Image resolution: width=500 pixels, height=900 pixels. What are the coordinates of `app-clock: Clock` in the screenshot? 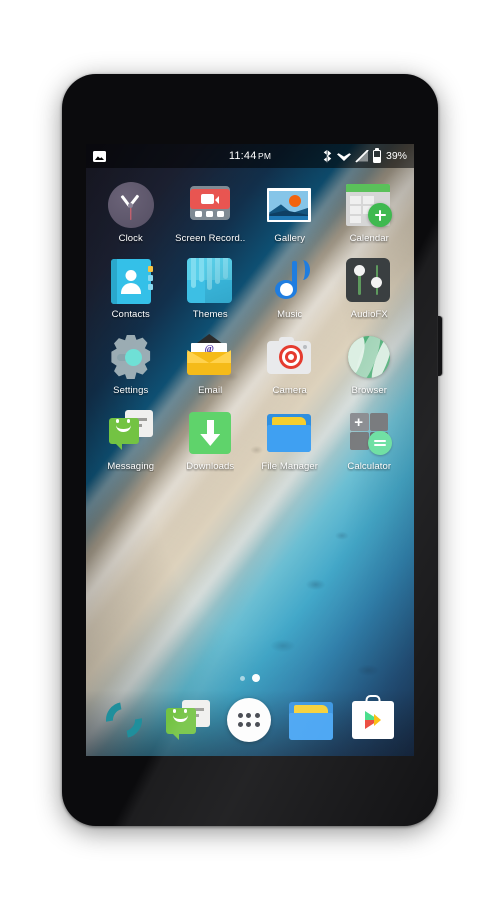 It's located at (131, 213).